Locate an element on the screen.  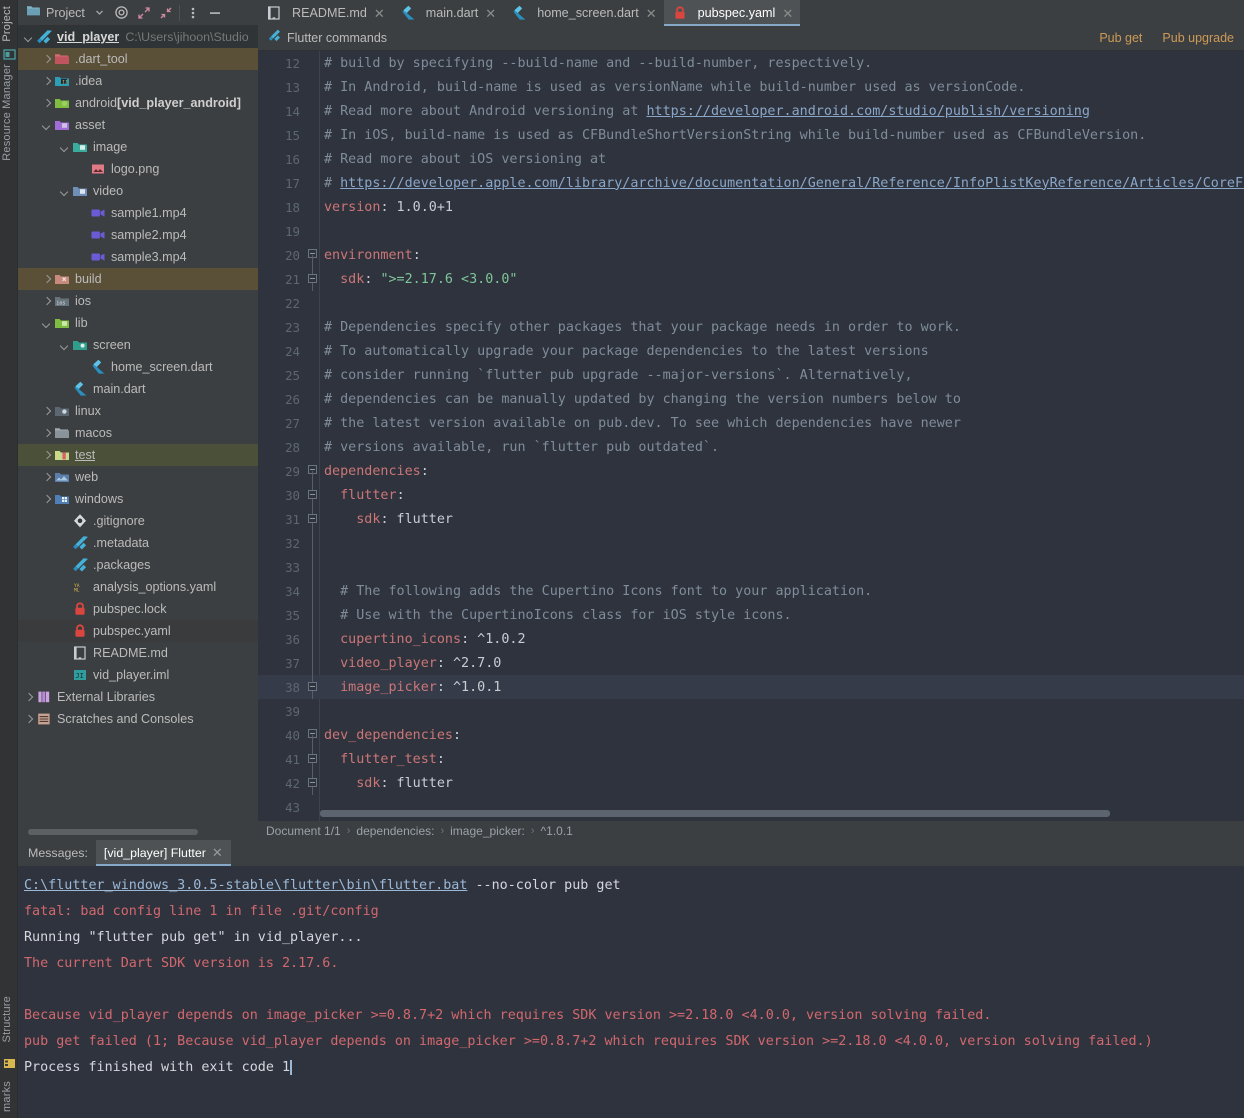
tree-item-logo-png: logo.png is located at coordinates (138, 169).